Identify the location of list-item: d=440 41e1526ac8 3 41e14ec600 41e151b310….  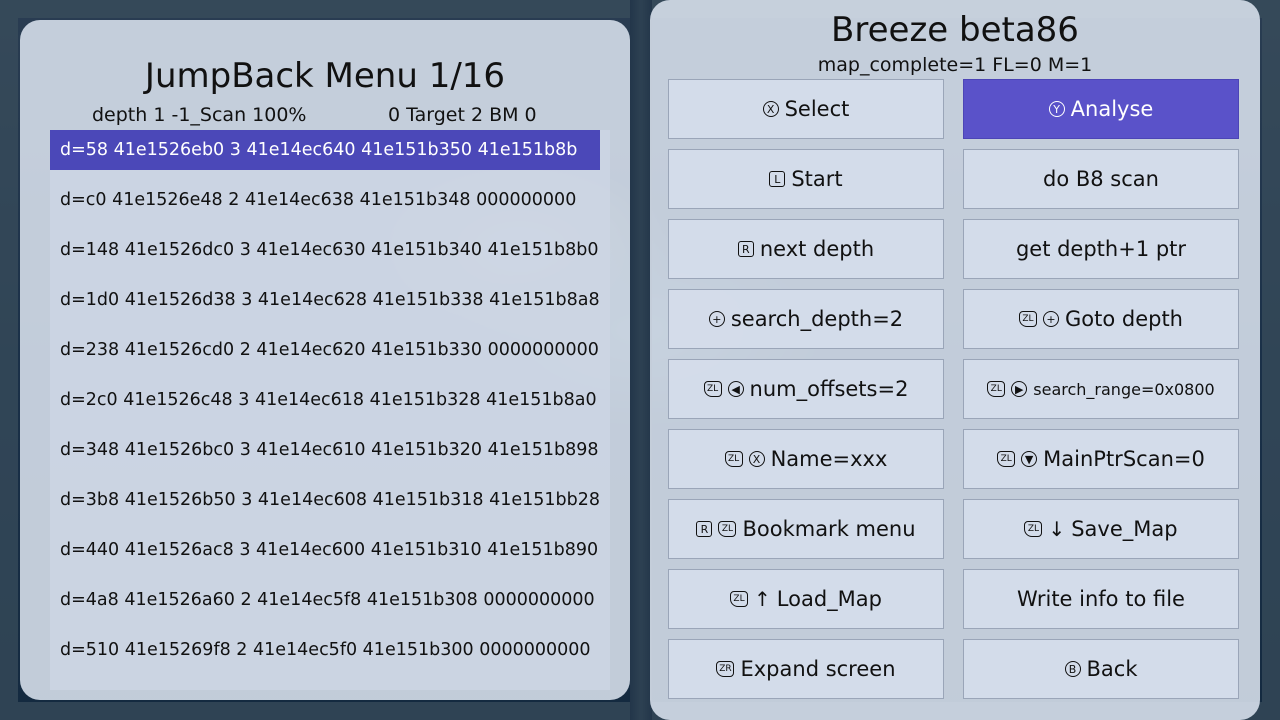
(330, 550).